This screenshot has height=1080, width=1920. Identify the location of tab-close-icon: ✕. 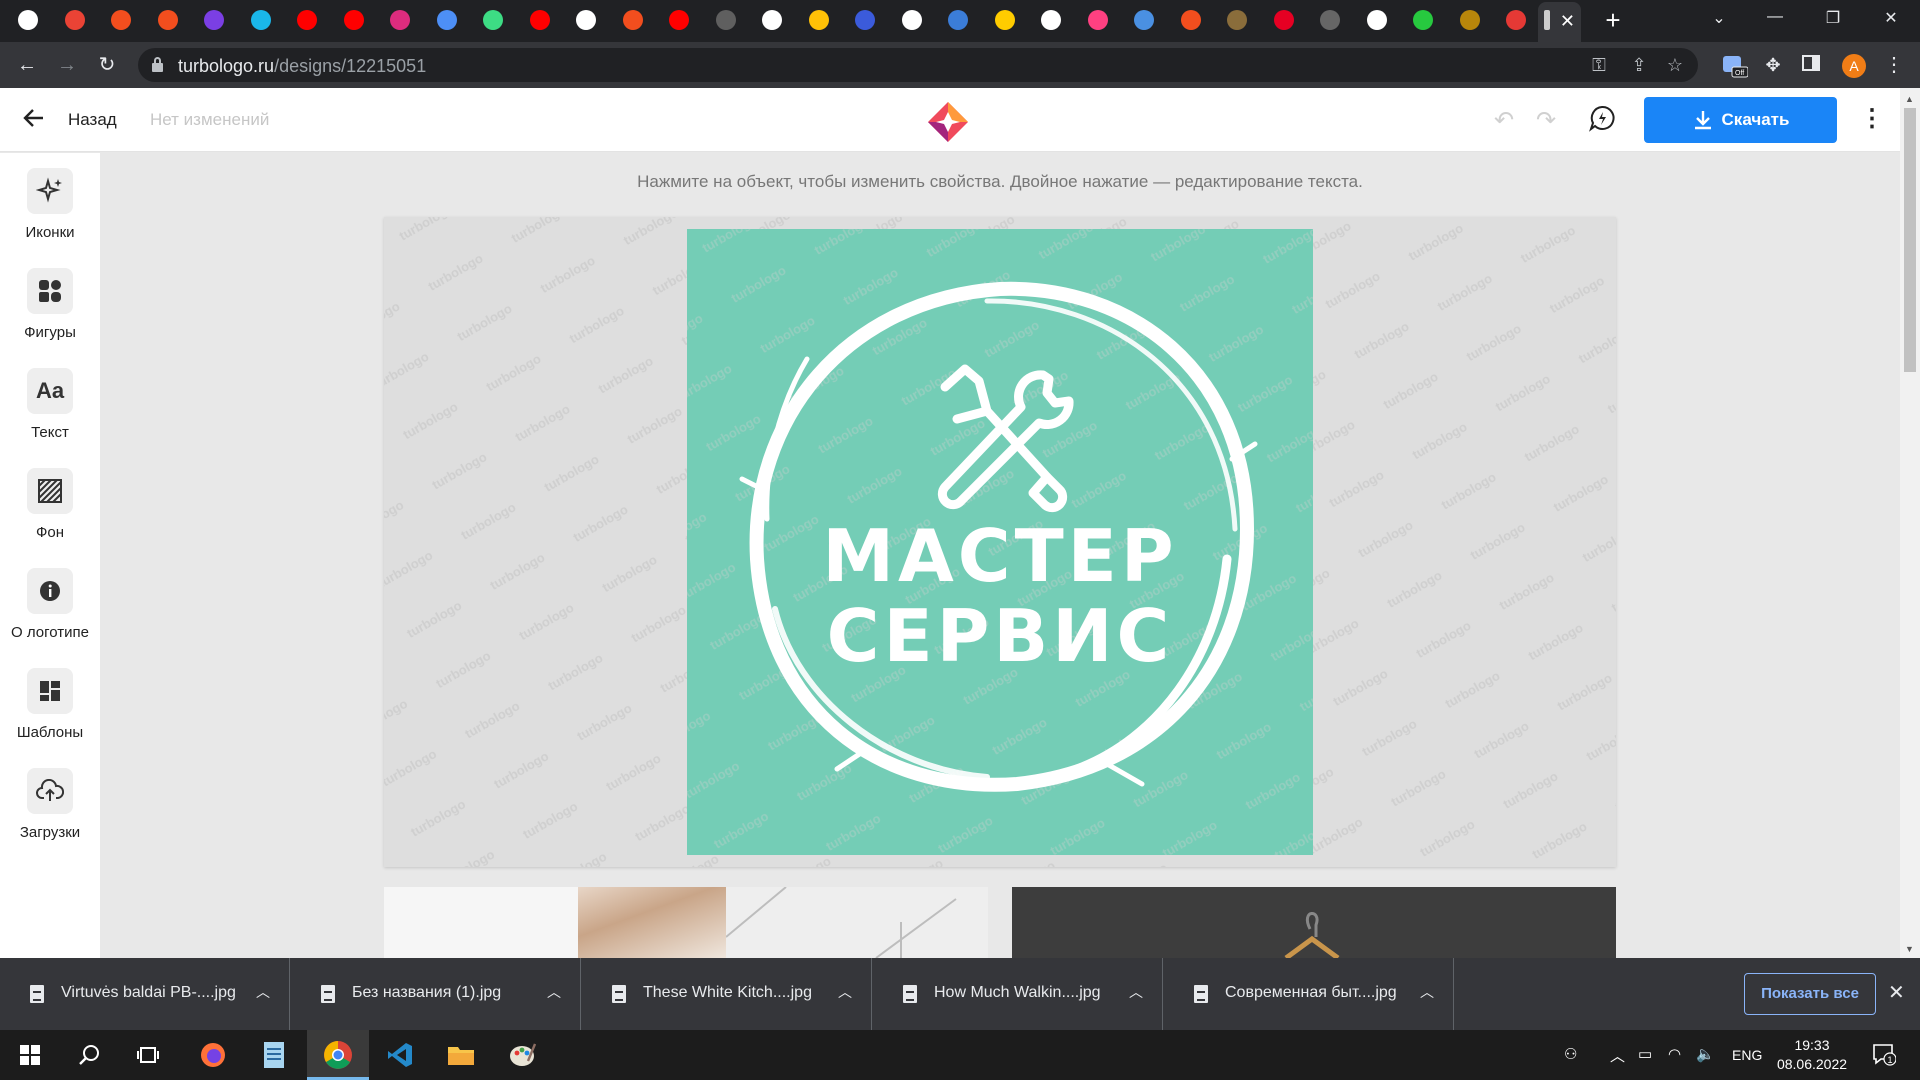
(1567, 21).